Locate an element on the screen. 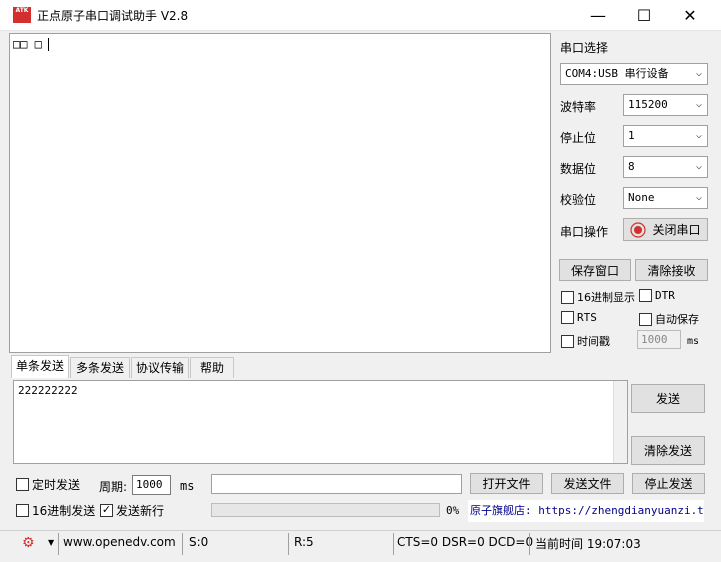  stop-send-button: 停止发送 is located at coordinates (668, 483).